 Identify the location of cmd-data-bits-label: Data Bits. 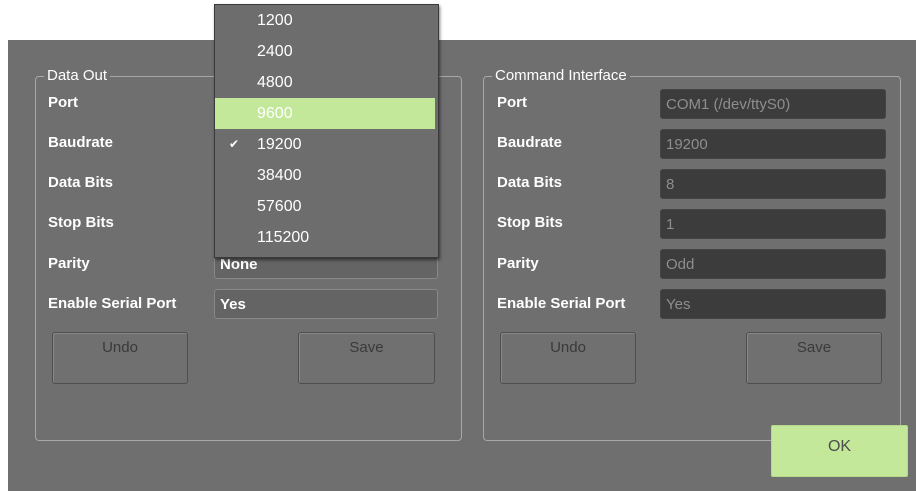
(530, 182).